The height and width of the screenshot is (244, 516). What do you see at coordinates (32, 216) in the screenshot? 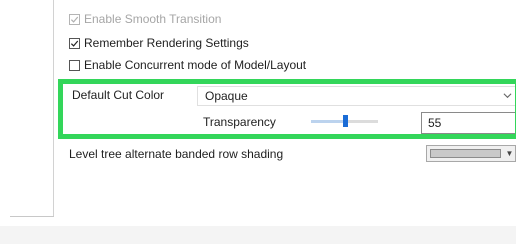
I see `panel-bottom-border` at bounding box center [32, 216].